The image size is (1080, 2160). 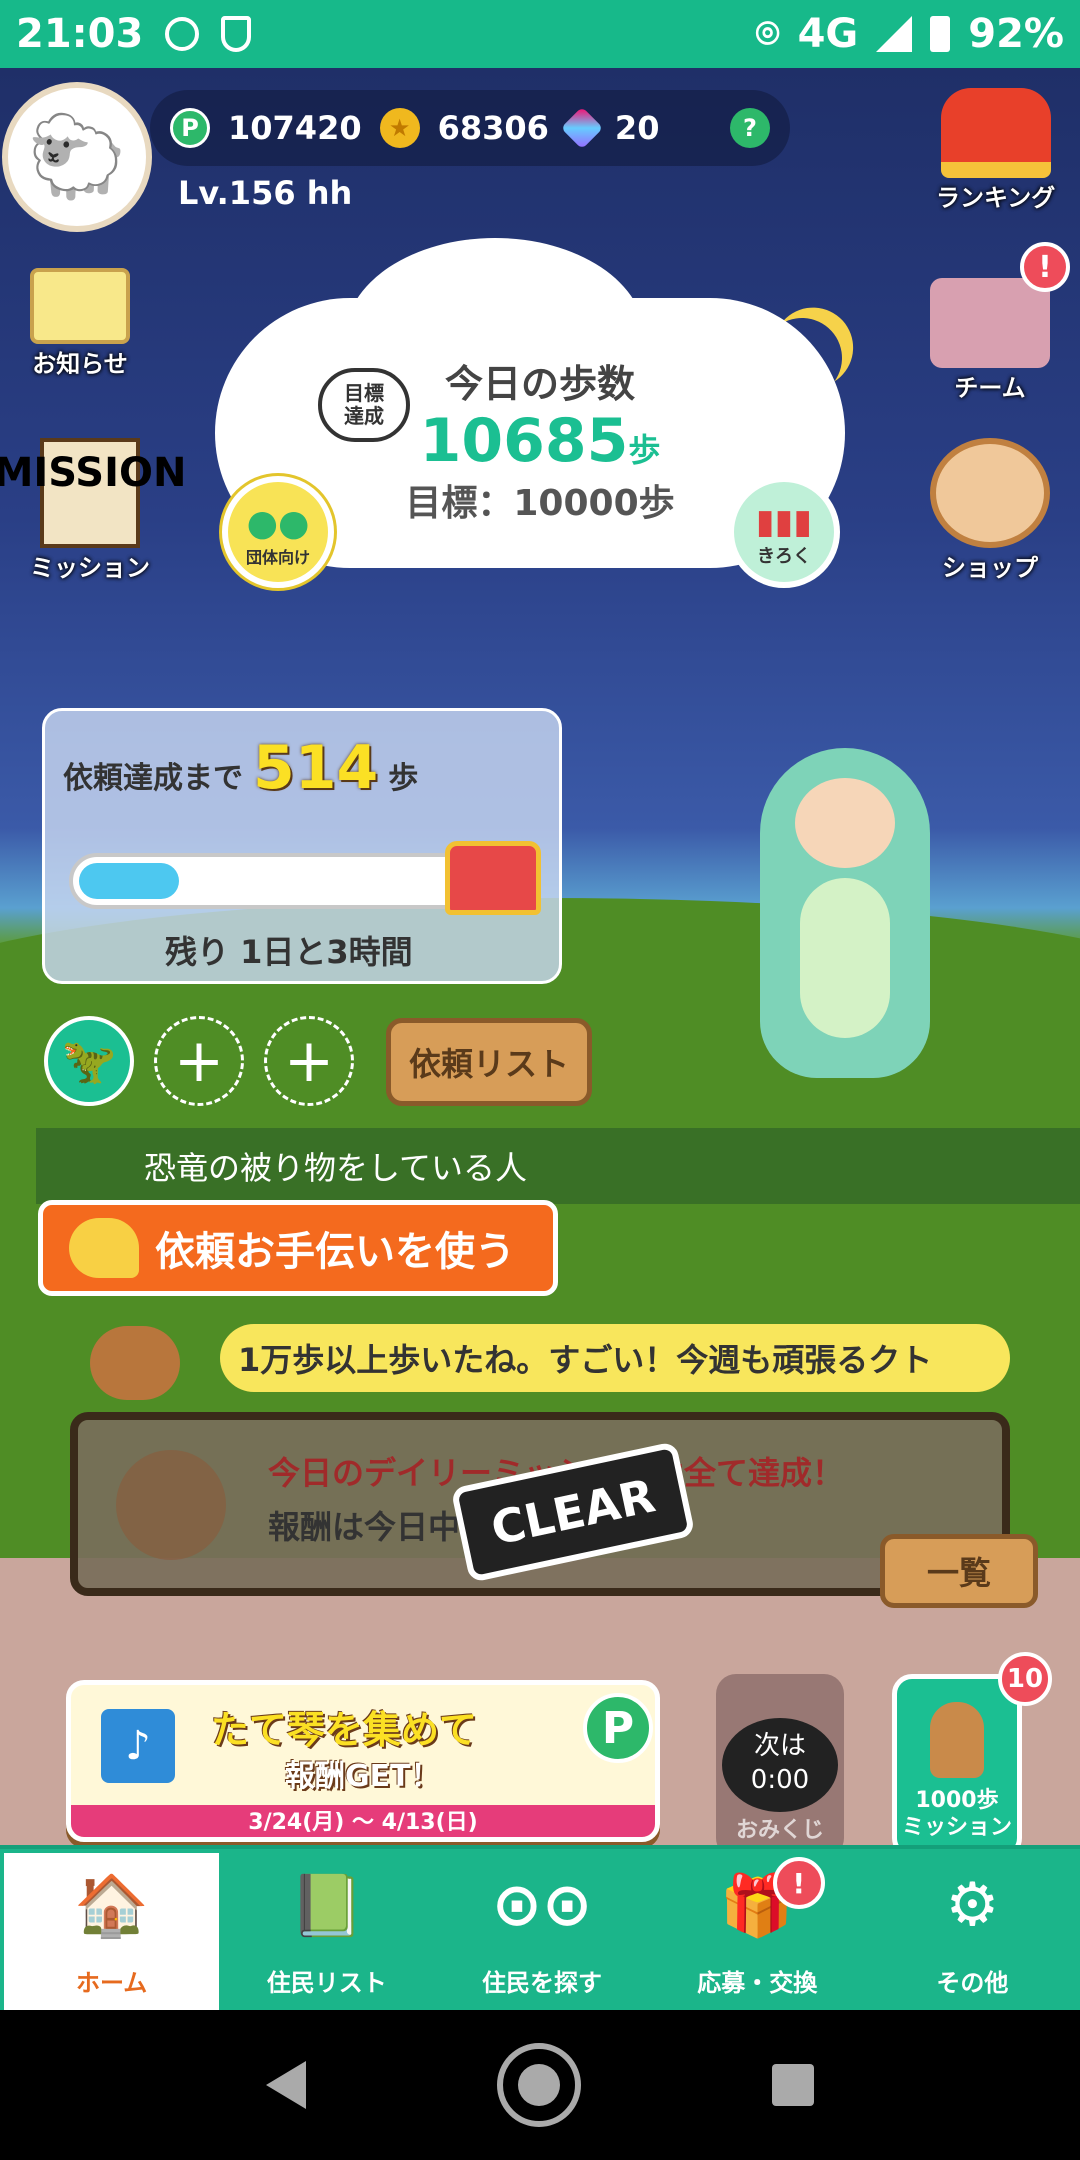 What do you see at coordinates (644, 450) in the screenshot?
I see `steps-unit: 歩` at bounding box center [644, 450].